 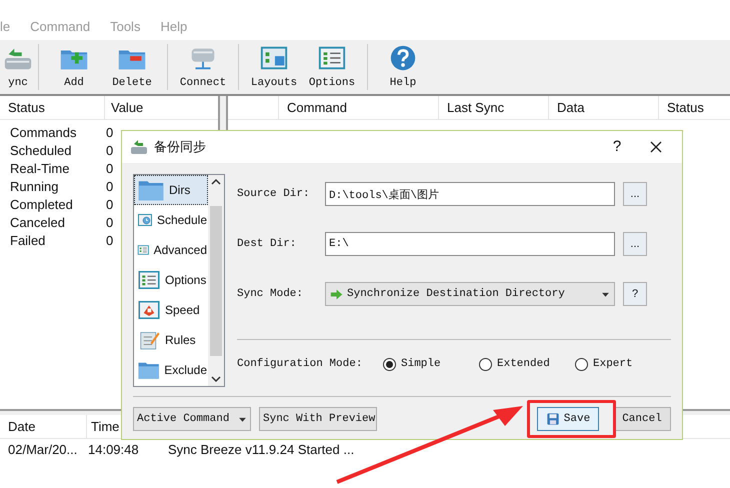 I want to click on category-item: Schedule, so click(x=171, y=220).